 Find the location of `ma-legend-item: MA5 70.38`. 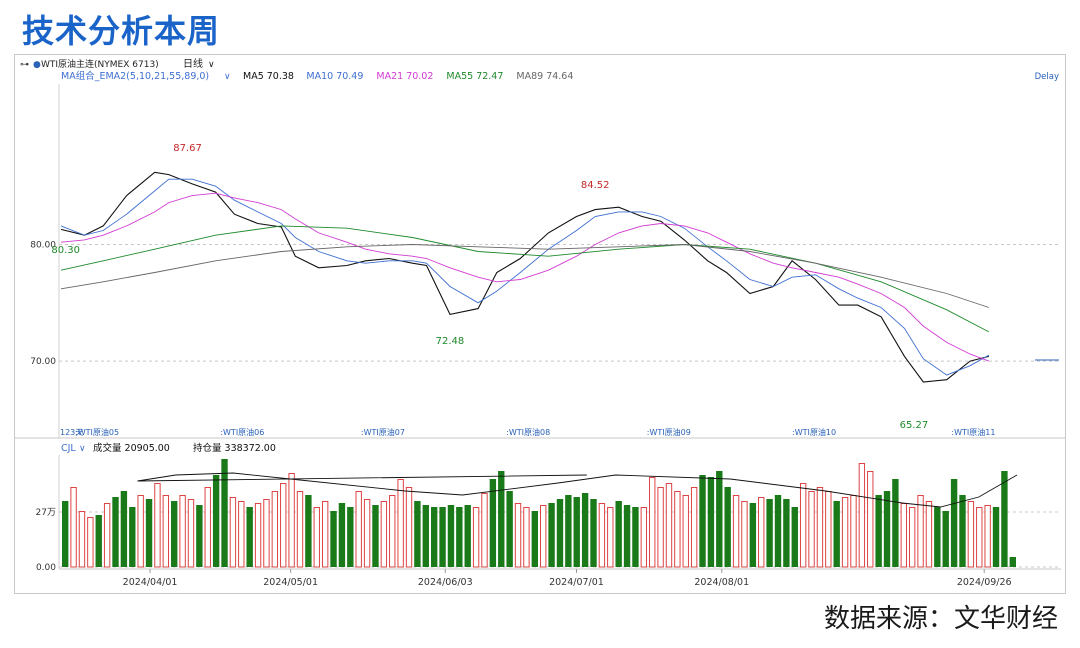

ma-legend-item: MA5 70.38 is located at coordinates (268, 76).